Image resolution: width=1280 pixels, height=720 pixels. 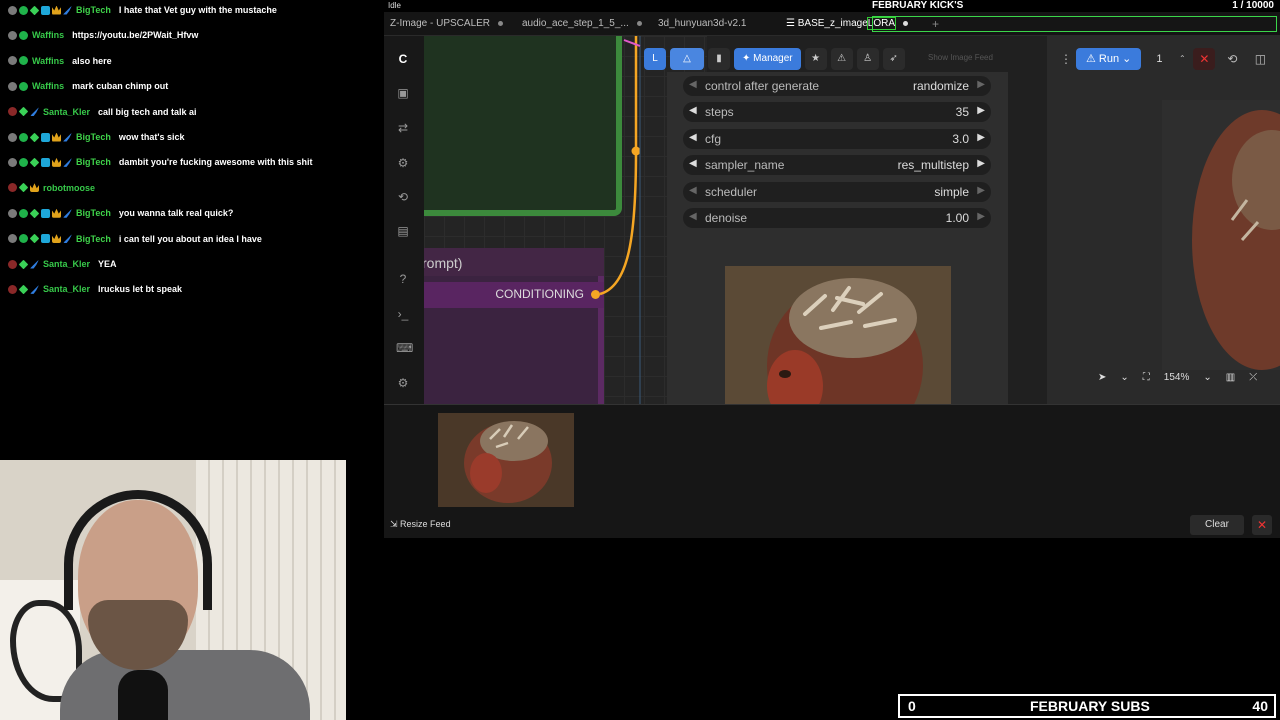 What do you see at coordinates (935, 24) in the screenshot?
I see `new-tab-button: +` at bounding box center [935, 24].